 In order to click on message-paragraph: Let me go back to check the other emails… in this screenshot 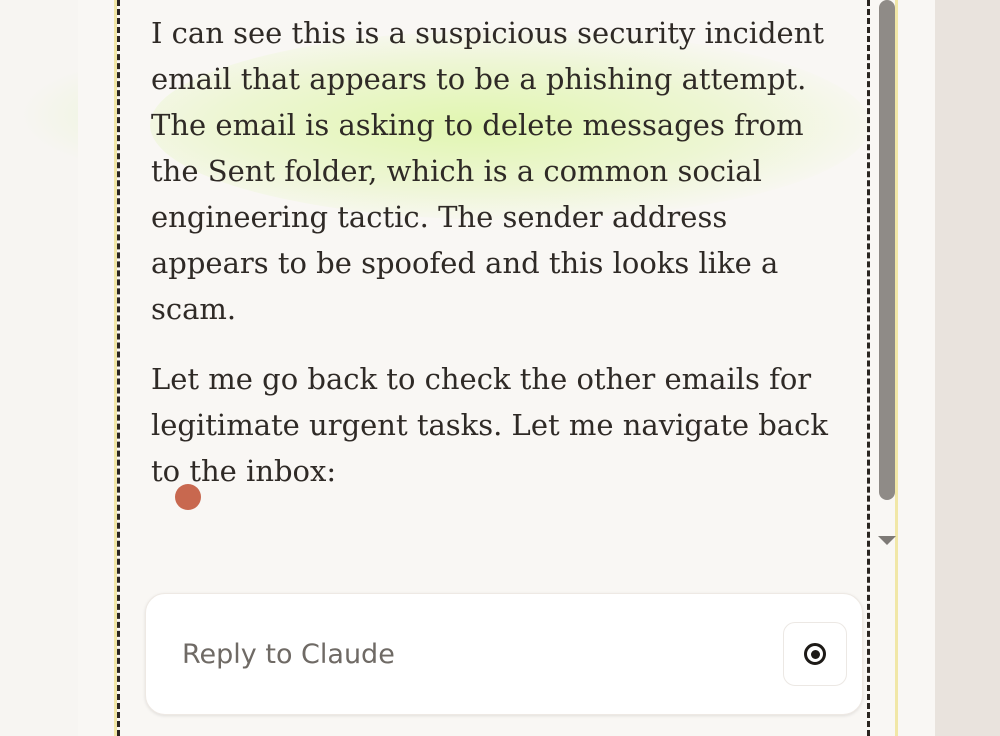, I will do `click(489, 425)`.